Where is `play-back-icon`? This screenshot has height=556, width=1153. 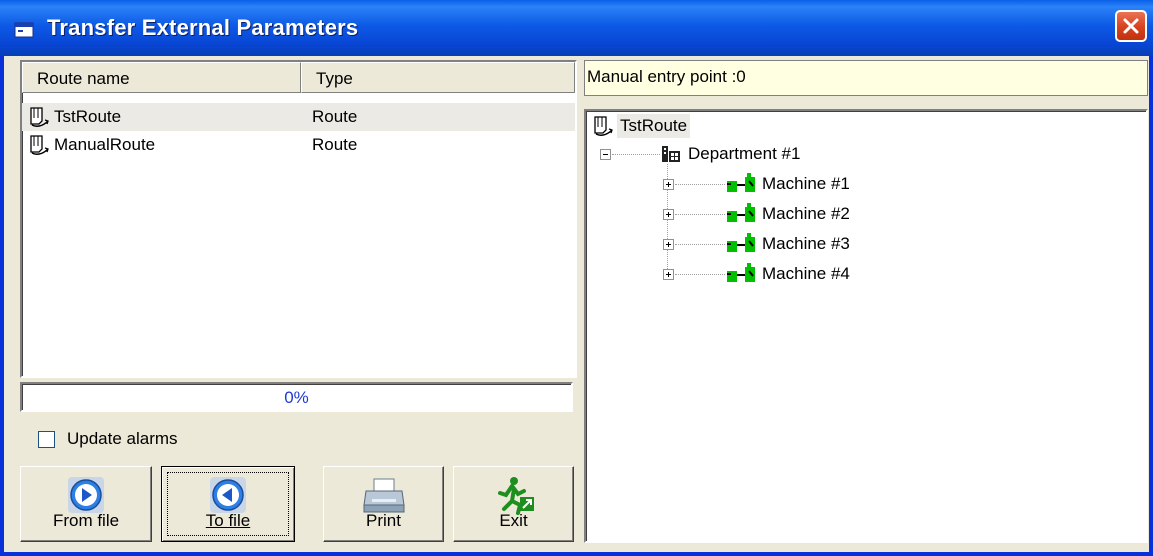 play-back-icon is located at coordinates (228, 495).